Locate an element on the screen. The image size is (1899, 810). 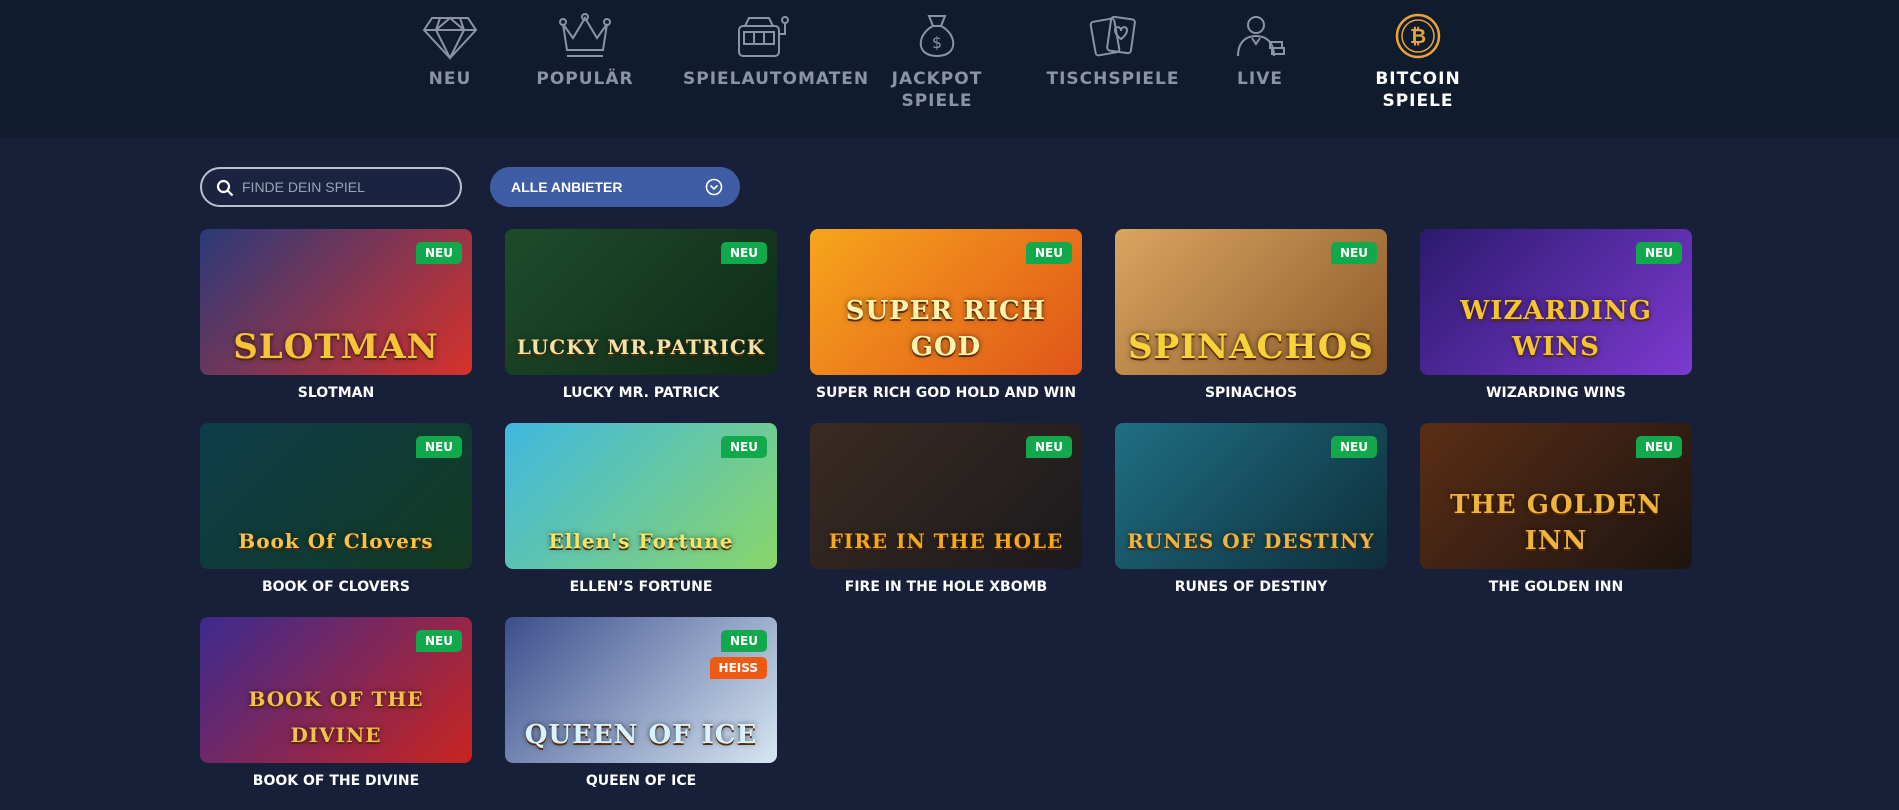
nav-item-slots: SPIELAUTOMATEN is located at coordinates (776, 51).